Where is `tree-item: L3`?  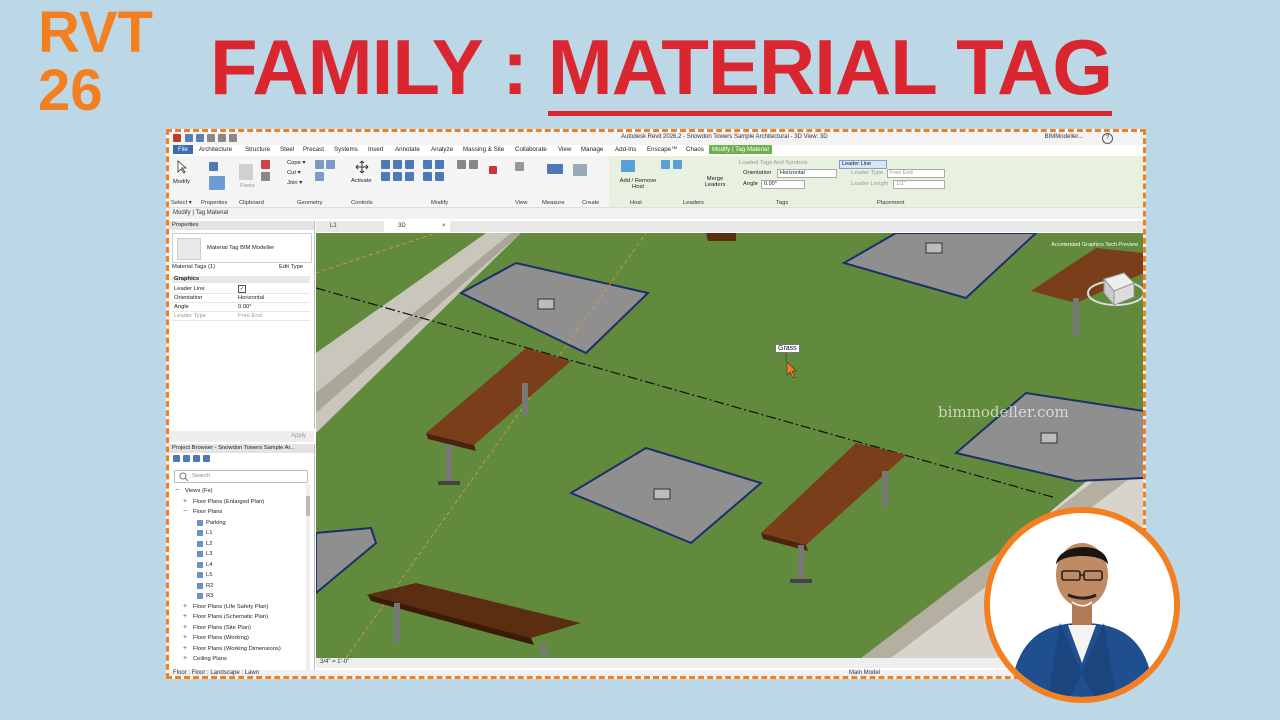 tree-item: L3 is located at coordinates (239, 555).